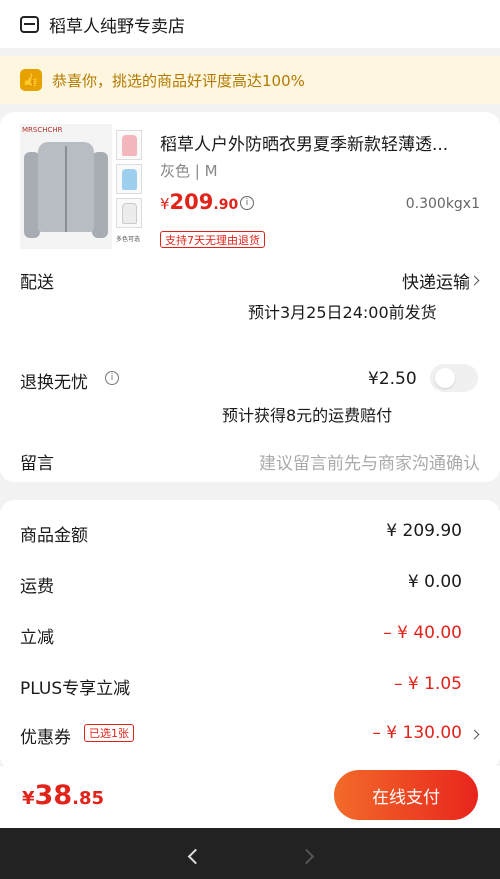 The height and width of the screenshot is (879, 500). What do you see at coordinates (37, 464) in the screenshot?
I see `message-label: 留言` at bounding box center [37, 464].